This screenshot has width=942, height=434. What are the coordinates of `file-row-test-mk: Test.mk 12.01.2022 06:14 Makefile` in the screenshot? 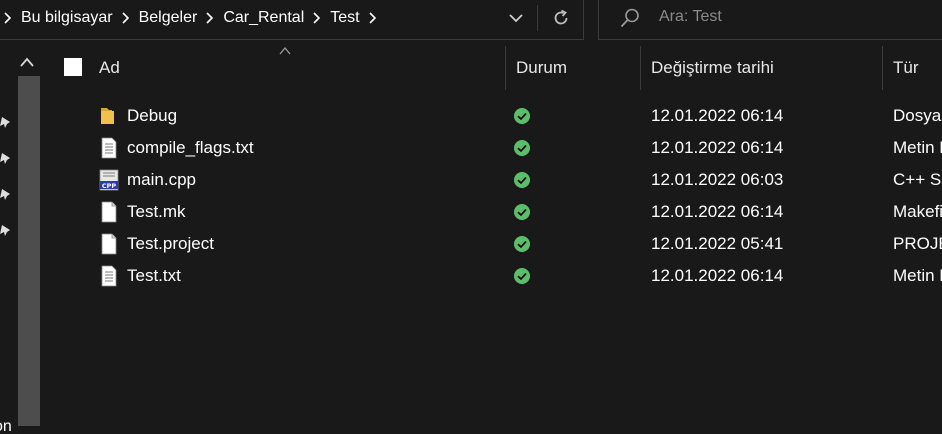 It's located at (493, 212).